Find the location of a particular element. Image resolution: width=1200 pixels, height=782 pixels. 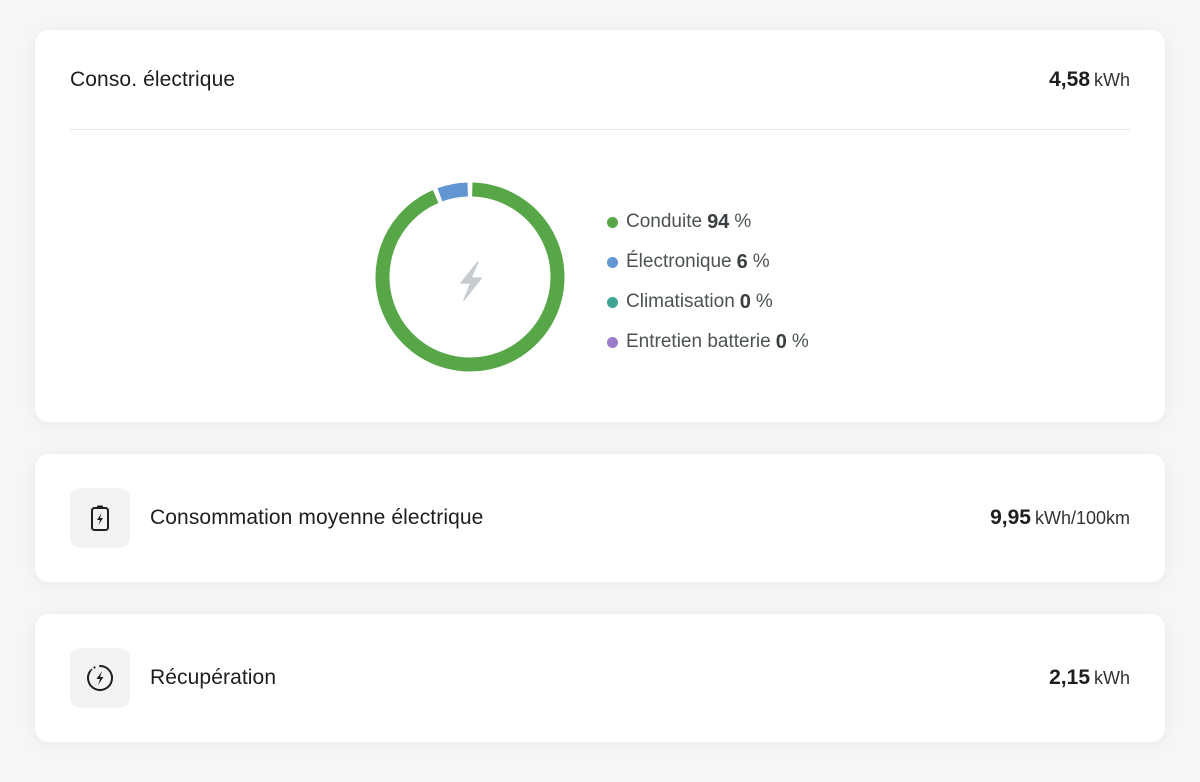

consumption-donut-chart is located at coordinates (470, 277).